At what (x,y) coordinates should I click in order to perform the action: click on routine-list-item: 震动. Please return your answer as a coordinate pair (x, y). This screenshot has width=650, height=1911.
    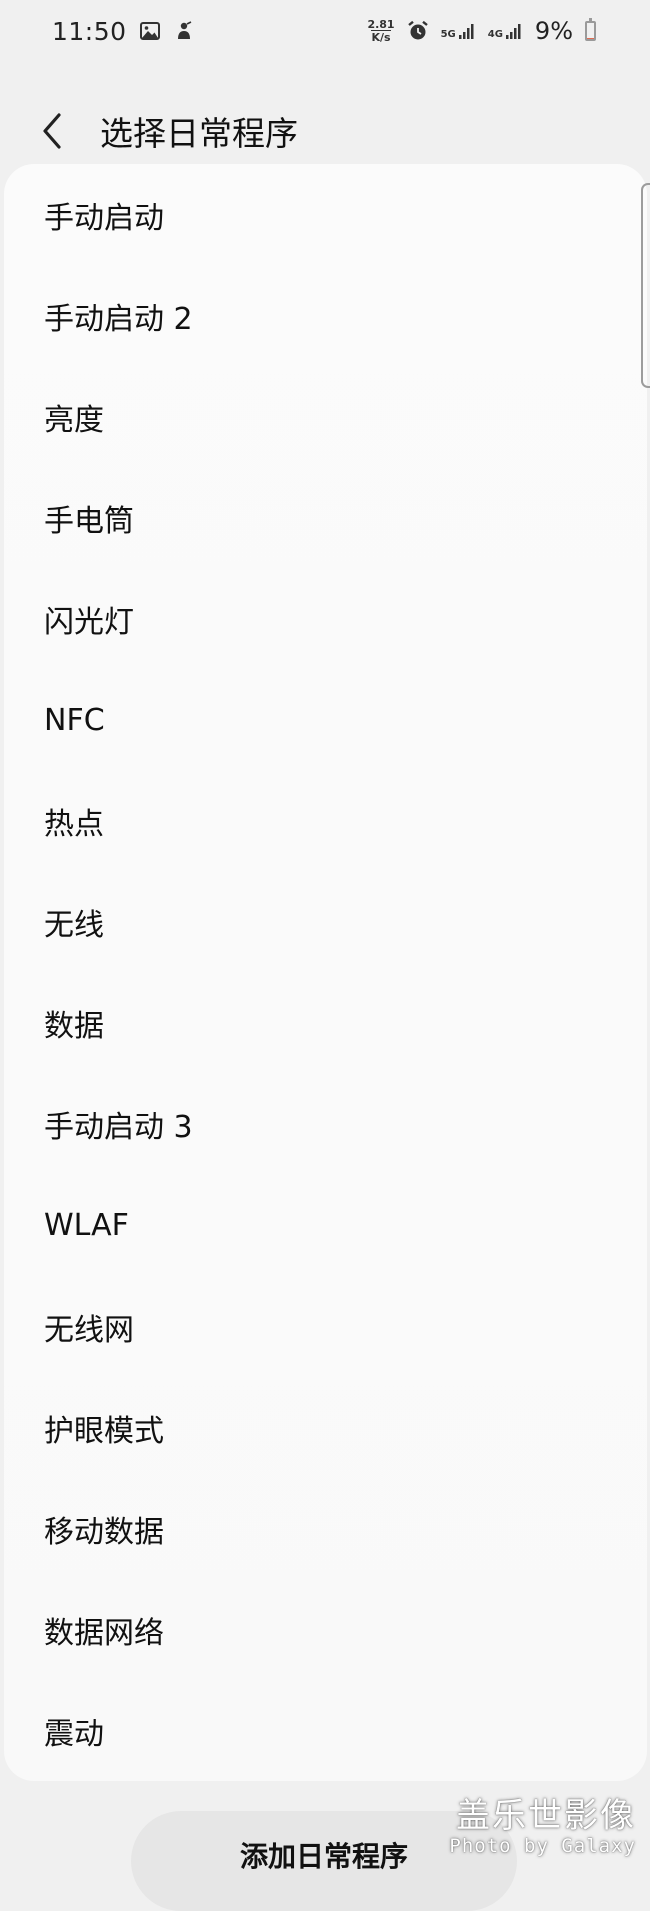
    Looking at the image, I should click on (325, 1730).